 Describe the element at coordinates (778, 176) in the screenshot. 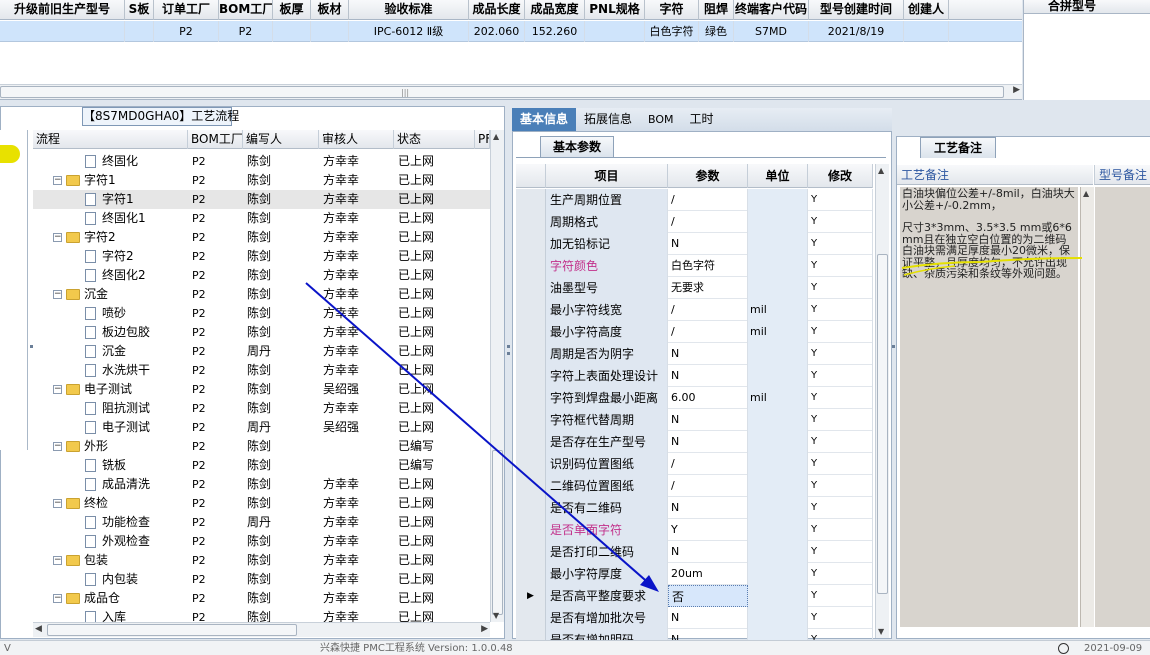

I see `column-unit: 单位` at that location.